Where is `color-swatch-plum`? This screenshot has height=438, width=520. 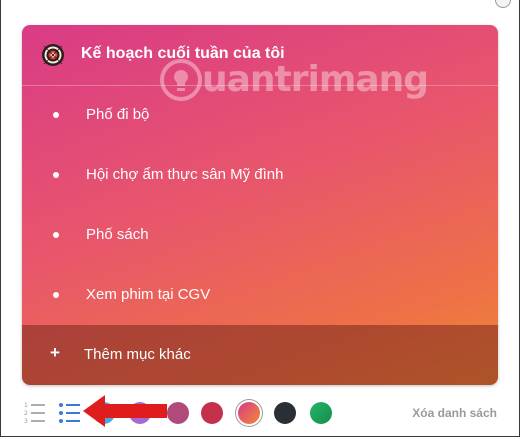
color-swatch-plum is located at coordinates (178, 413).